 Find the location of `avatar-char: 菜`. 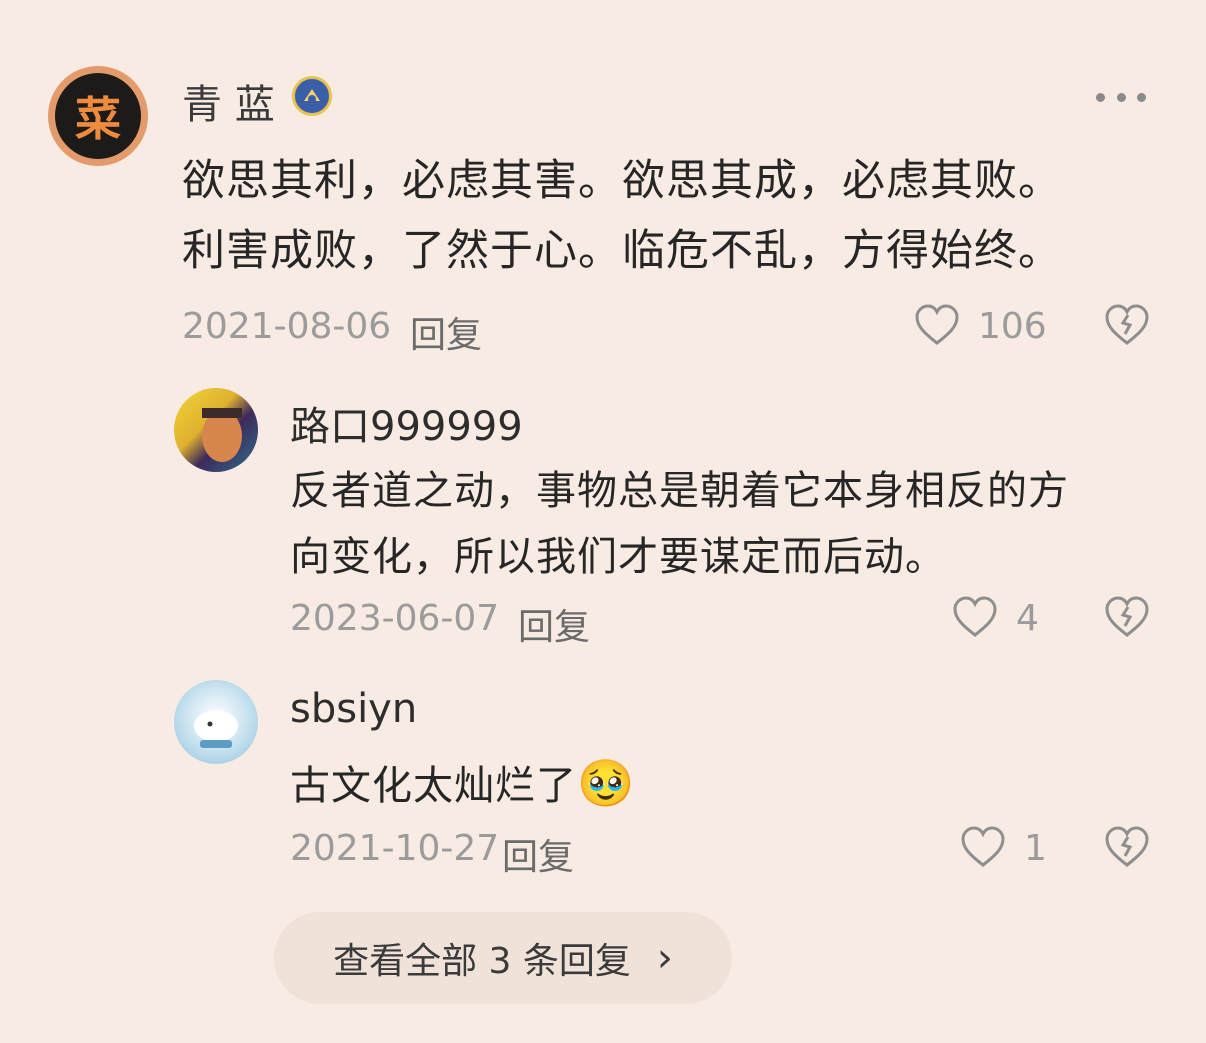

avatar-char: 菜 is located at coordinates (98, 116).